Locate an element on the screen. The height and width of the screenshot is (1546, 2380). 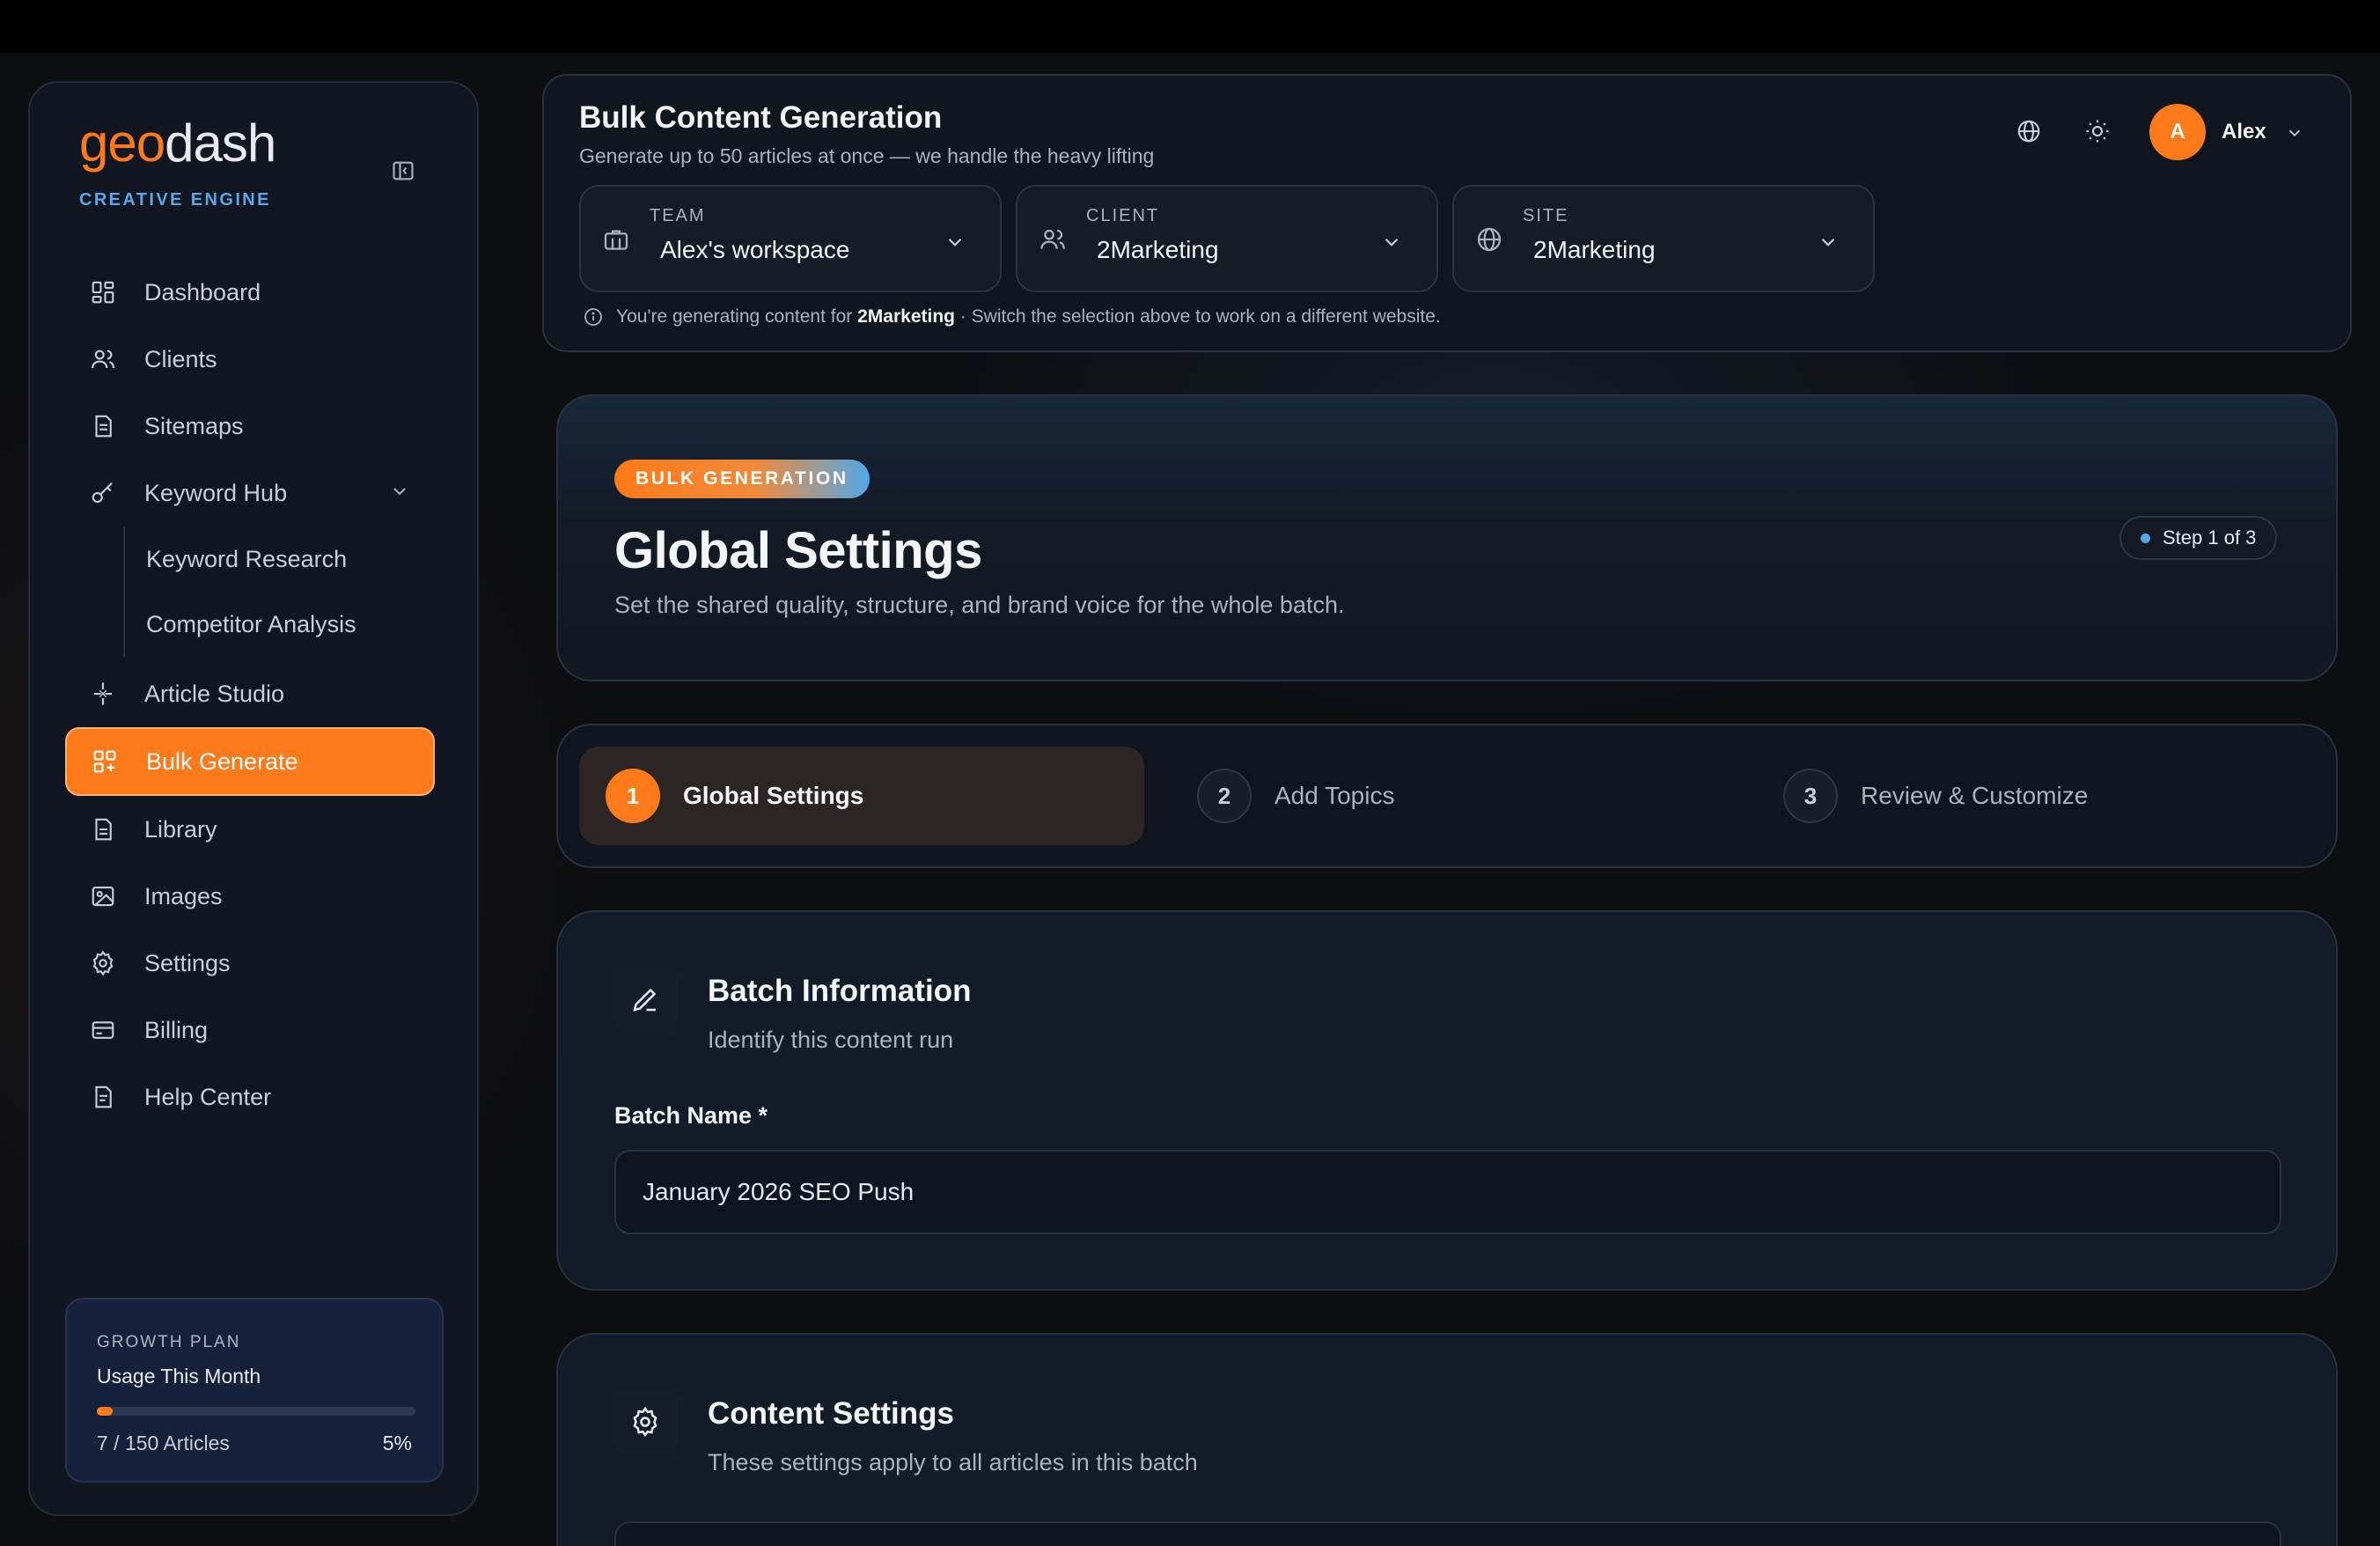
sidebar-item-keyword-hub: Keyword Hub is located at coordinates (250, 493).